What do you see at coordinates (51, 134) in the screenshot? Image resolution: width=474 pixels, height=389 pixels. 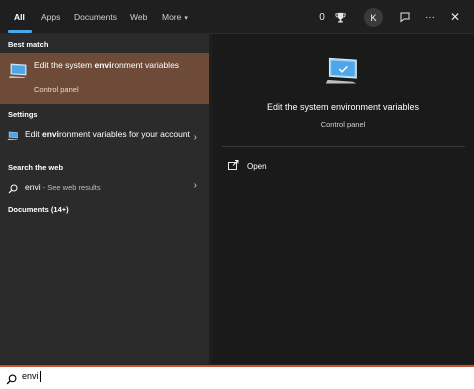 I see `settings-result-highlight: envi` at bounding box center [51, 134].